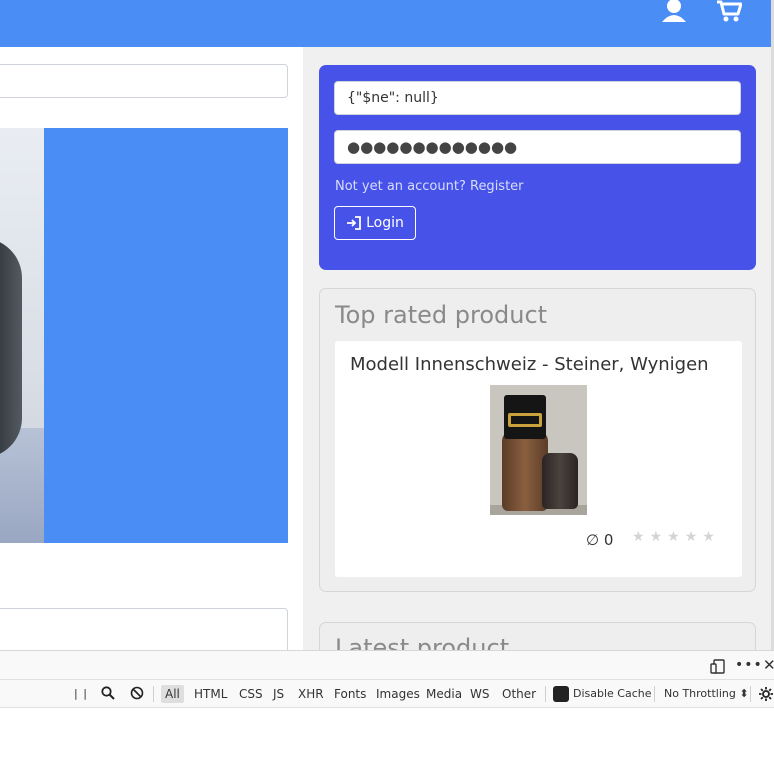  Describe the element at coordinates (444, 694) in the screenshot. I see `filter-media: Media` at that location.